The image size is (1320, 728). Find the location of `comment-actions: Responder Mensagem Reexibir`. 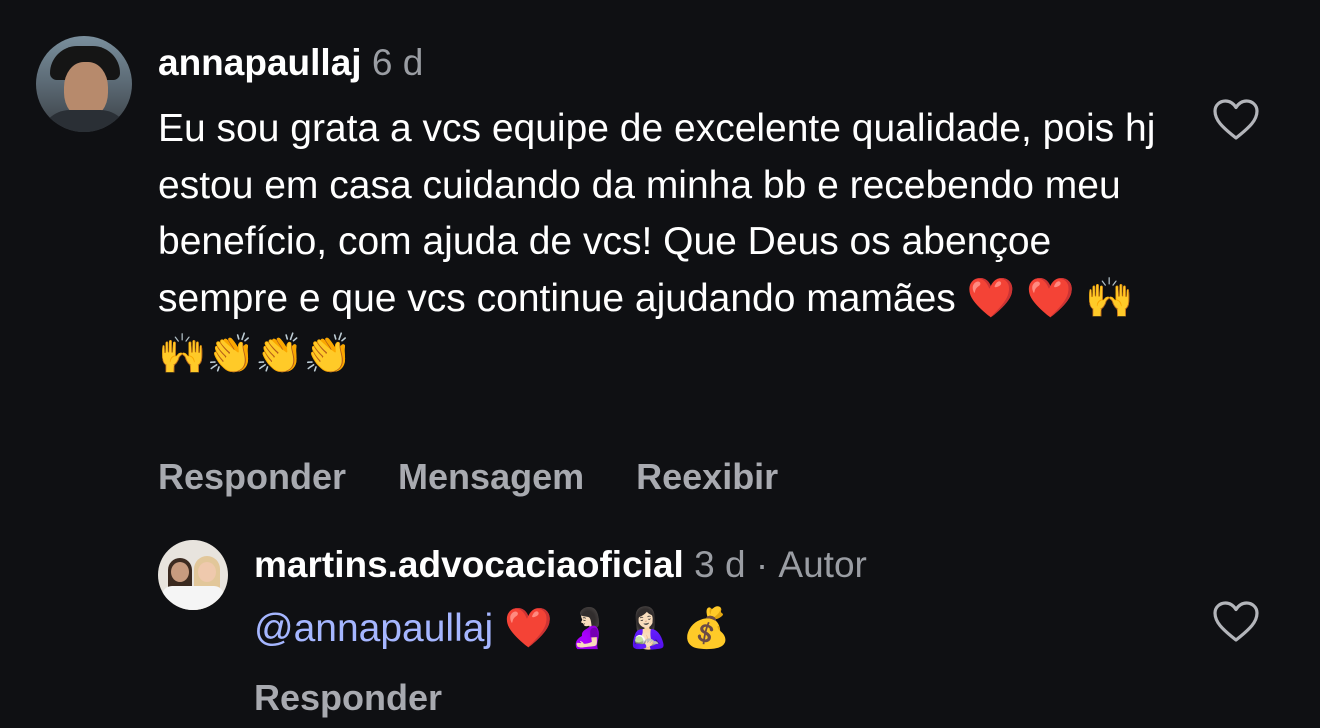

comment-actions: Responder Mensagem Reexibir is located at coordinates (468, 477).